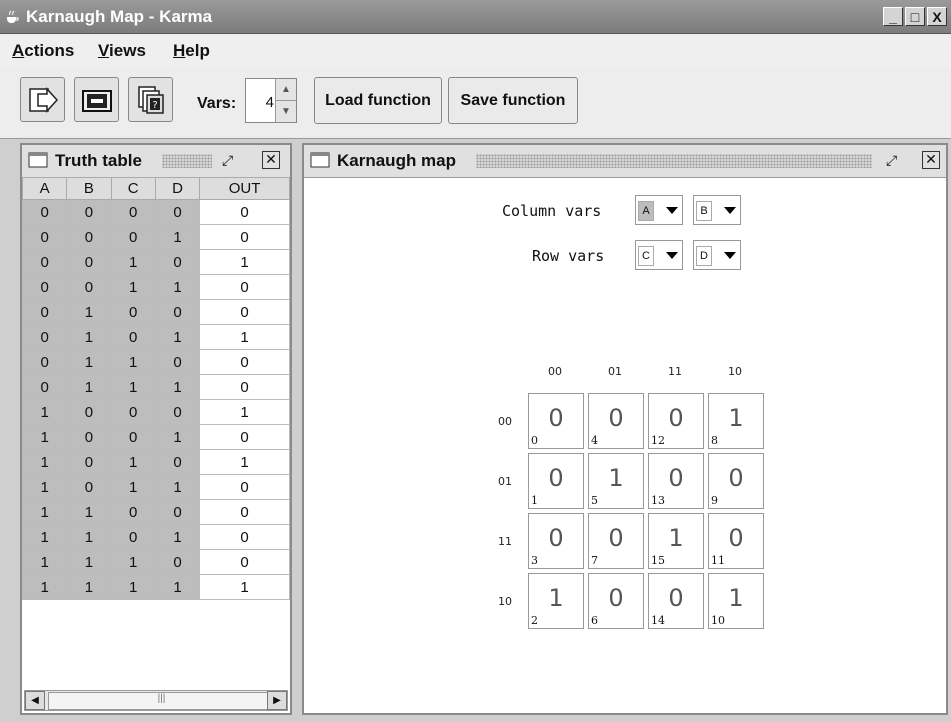 The image size is (951, 722). Describe the element at coordinates (676, 541) in the screenshot. I see `kmap-cell: 1 15` at that location.